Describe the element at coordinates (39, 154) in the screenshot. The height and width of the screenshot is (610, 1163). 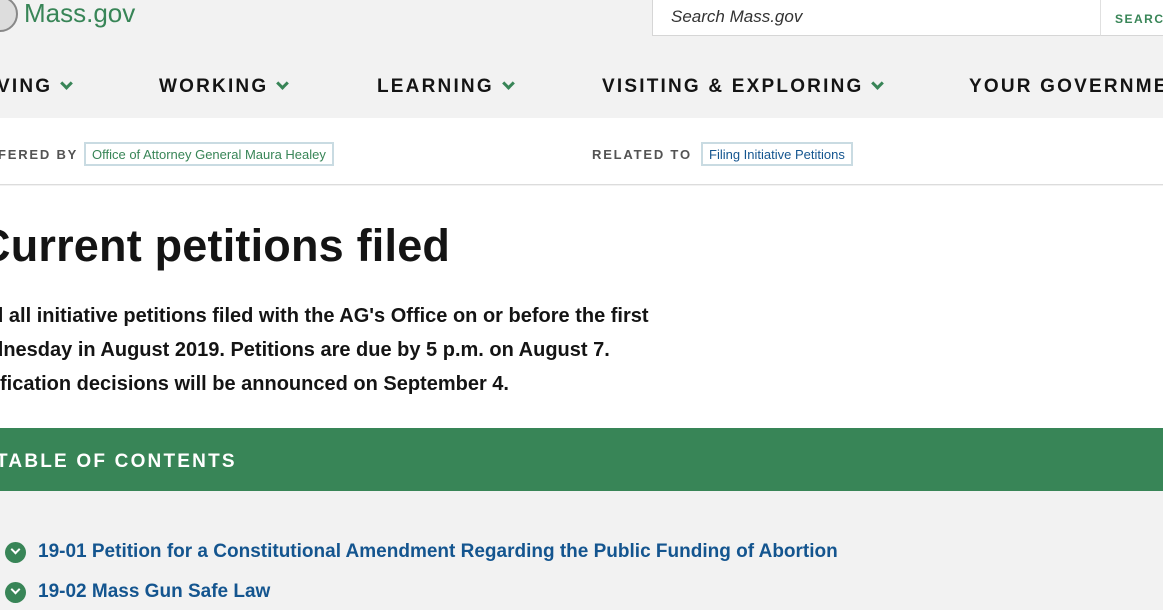
I see `offered-by-label: FERED BY` at that location.